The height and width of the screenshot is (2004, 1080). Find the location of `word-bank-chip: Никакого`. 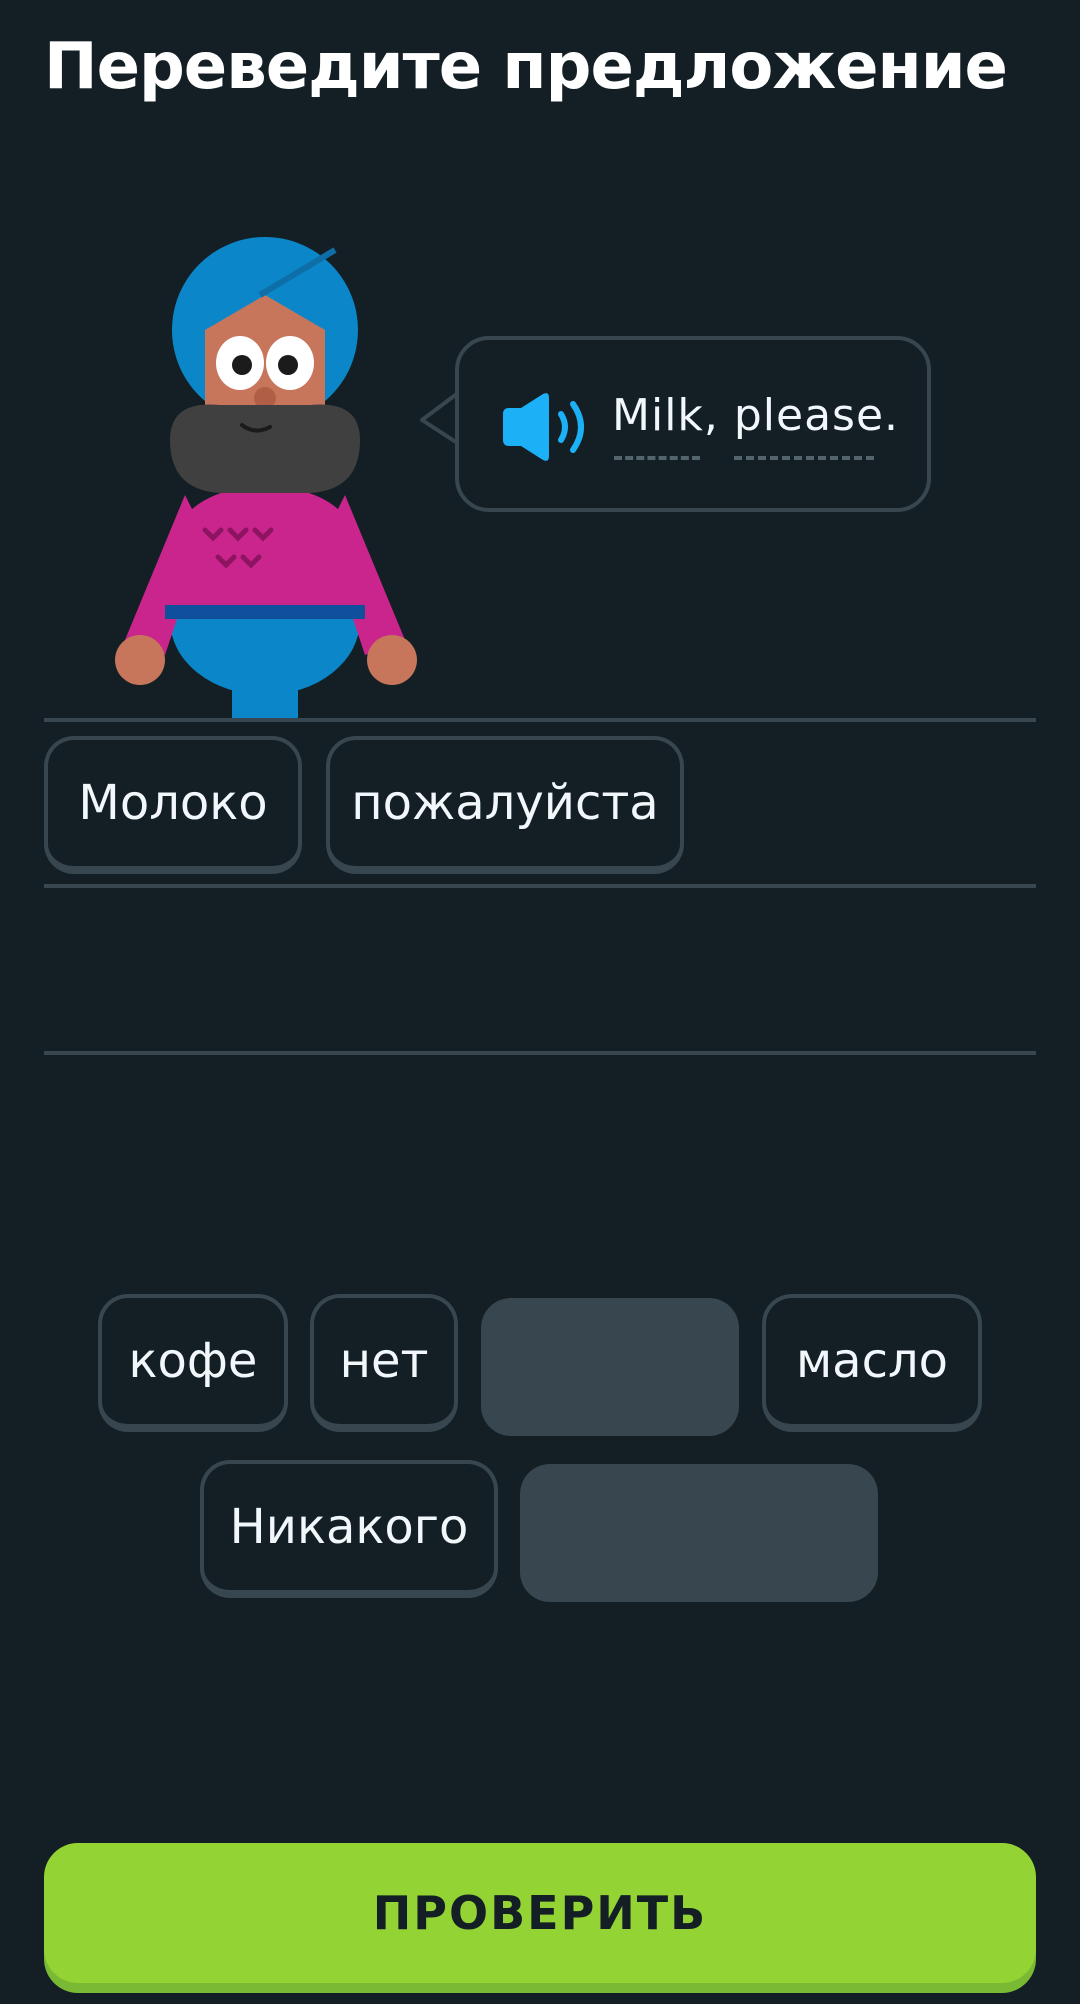

word-bank-chip: Никакого is located at coordinates (349, 1529).